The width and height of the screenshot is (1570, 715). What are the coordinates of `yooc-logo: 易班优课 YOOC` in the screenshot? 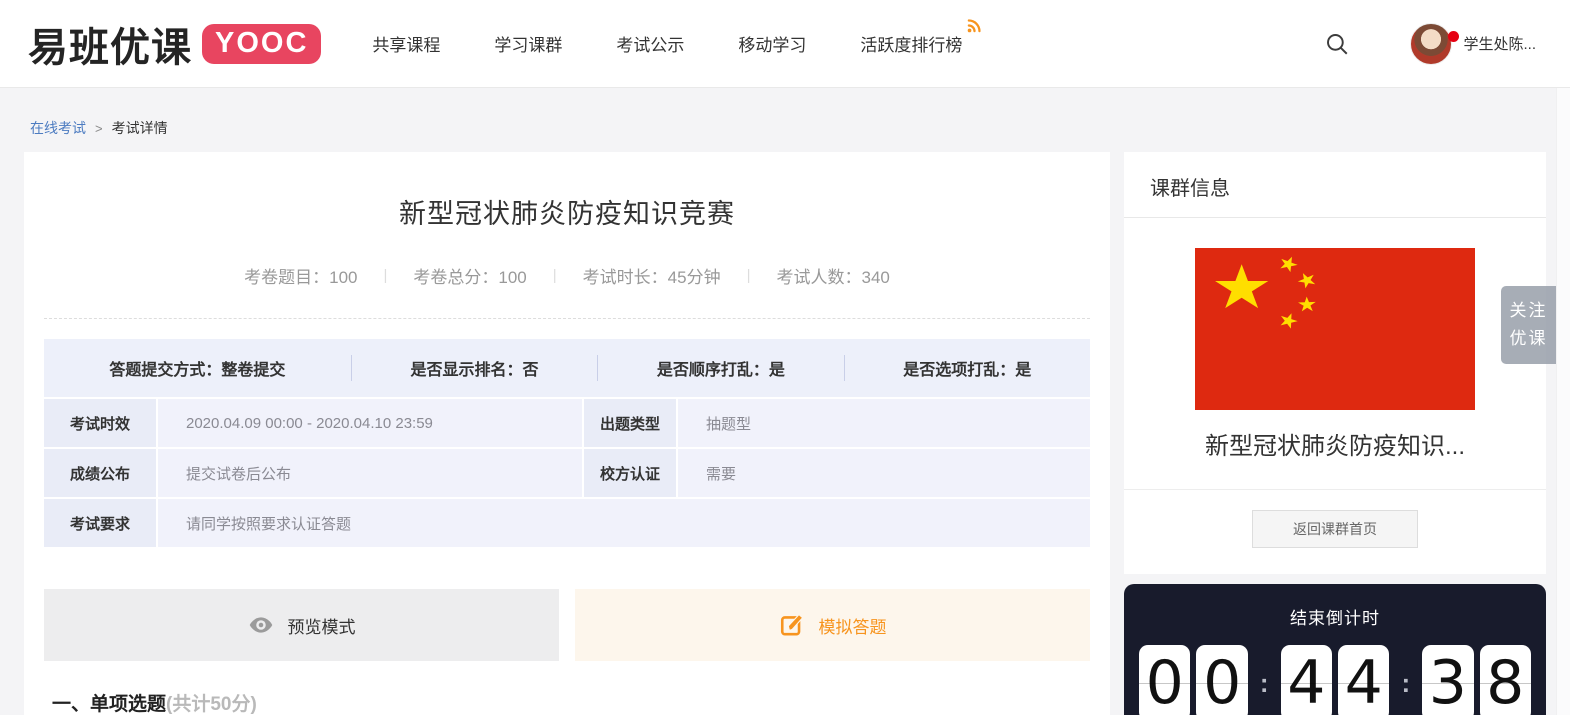 It's located at (175, 44).